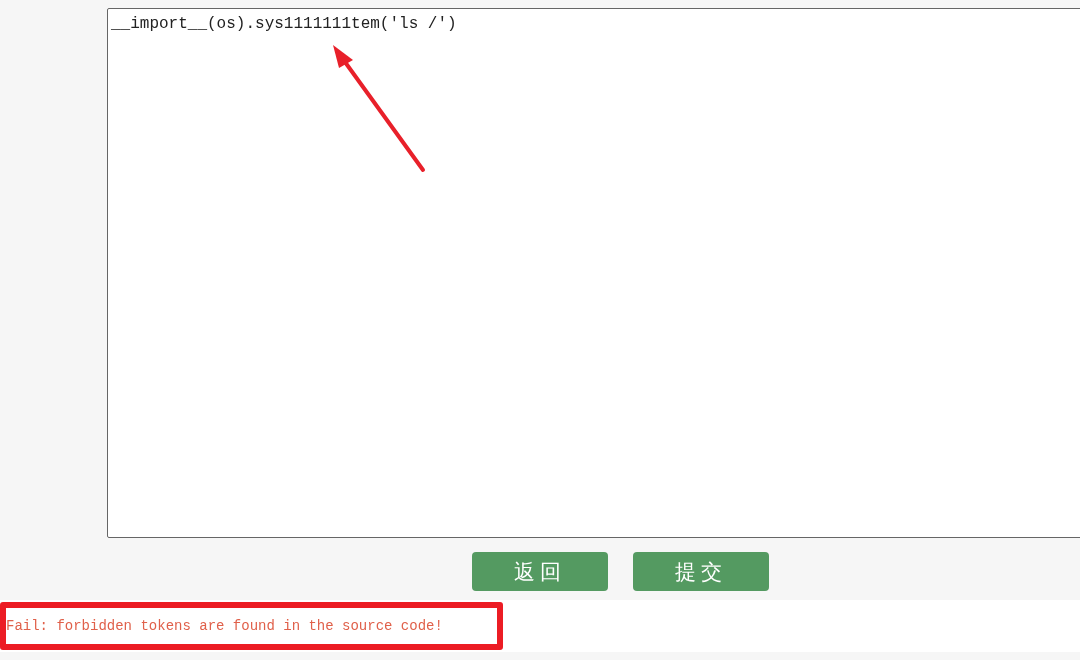 The image size is (1080, 660). What do you see at coordinates (540, 571) in the screenshot?
I see `action-button: 返回` at bounding box center [540, 571].